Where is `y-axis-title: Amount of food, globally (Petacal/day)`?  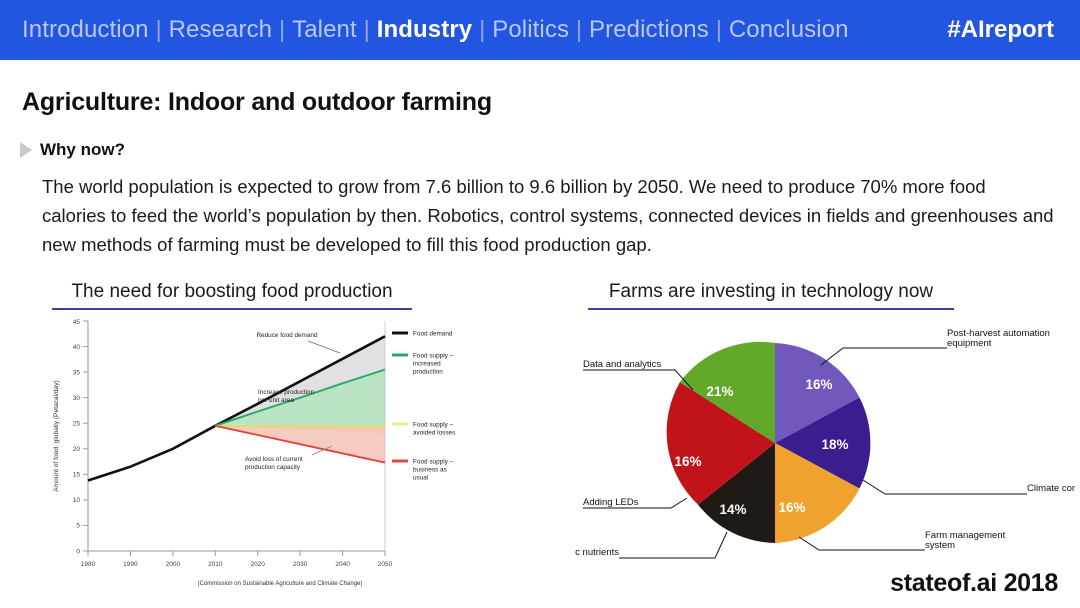 y-axis-title: Amount of food, globally (Petacal/day) is located at coordinates (56, 435).